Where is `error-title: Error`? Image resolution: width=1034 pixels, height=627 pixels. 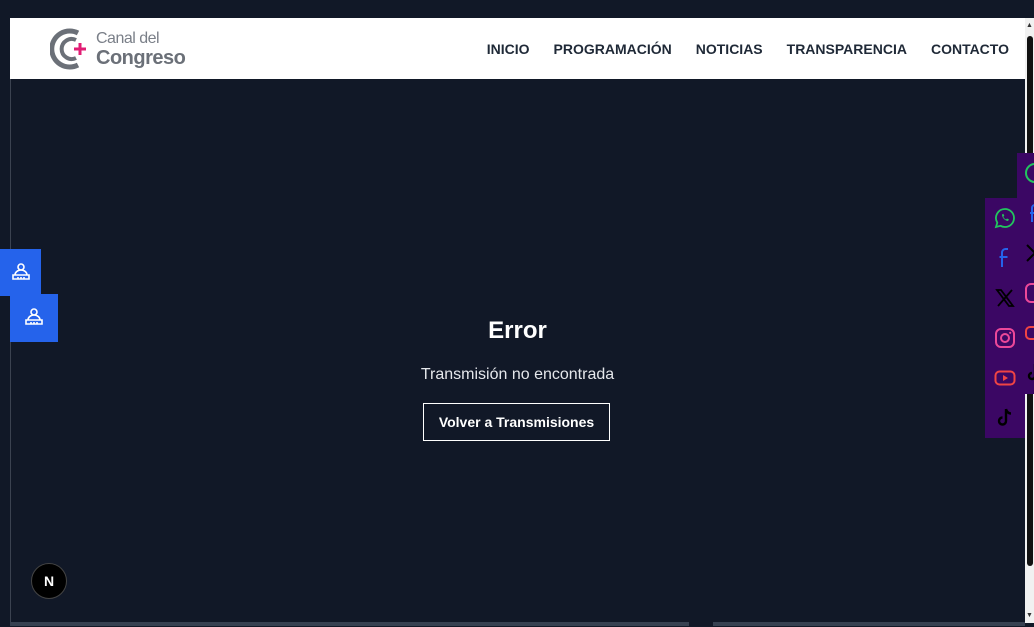
error-title: Error is located at coordinates (517, 330).